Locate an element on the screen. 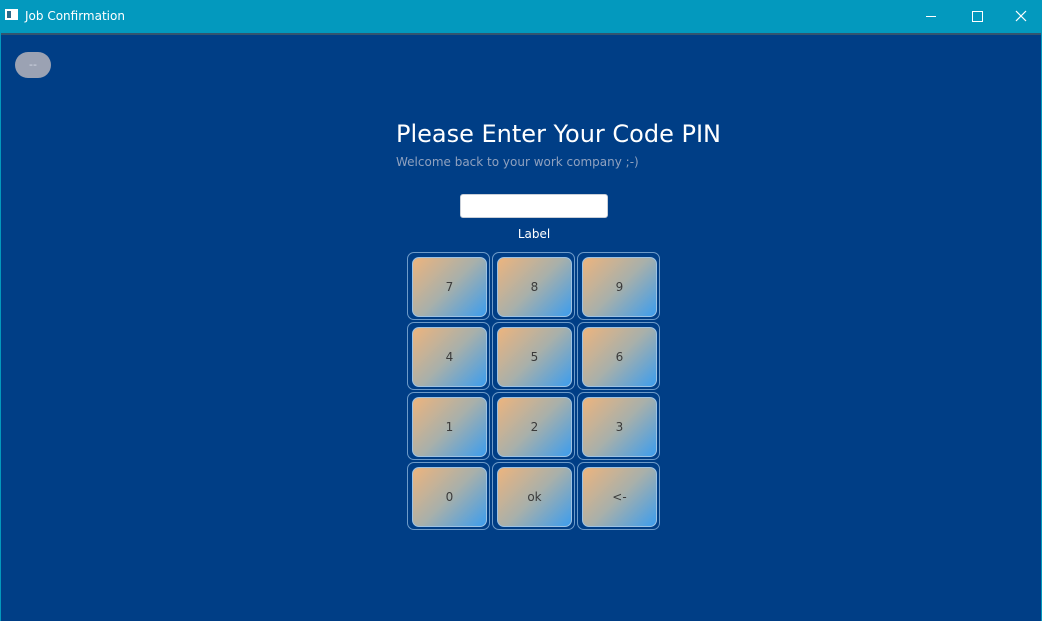 This screenshot has height=621, width=1042. minimize-button is located at coordinates (931, 16).